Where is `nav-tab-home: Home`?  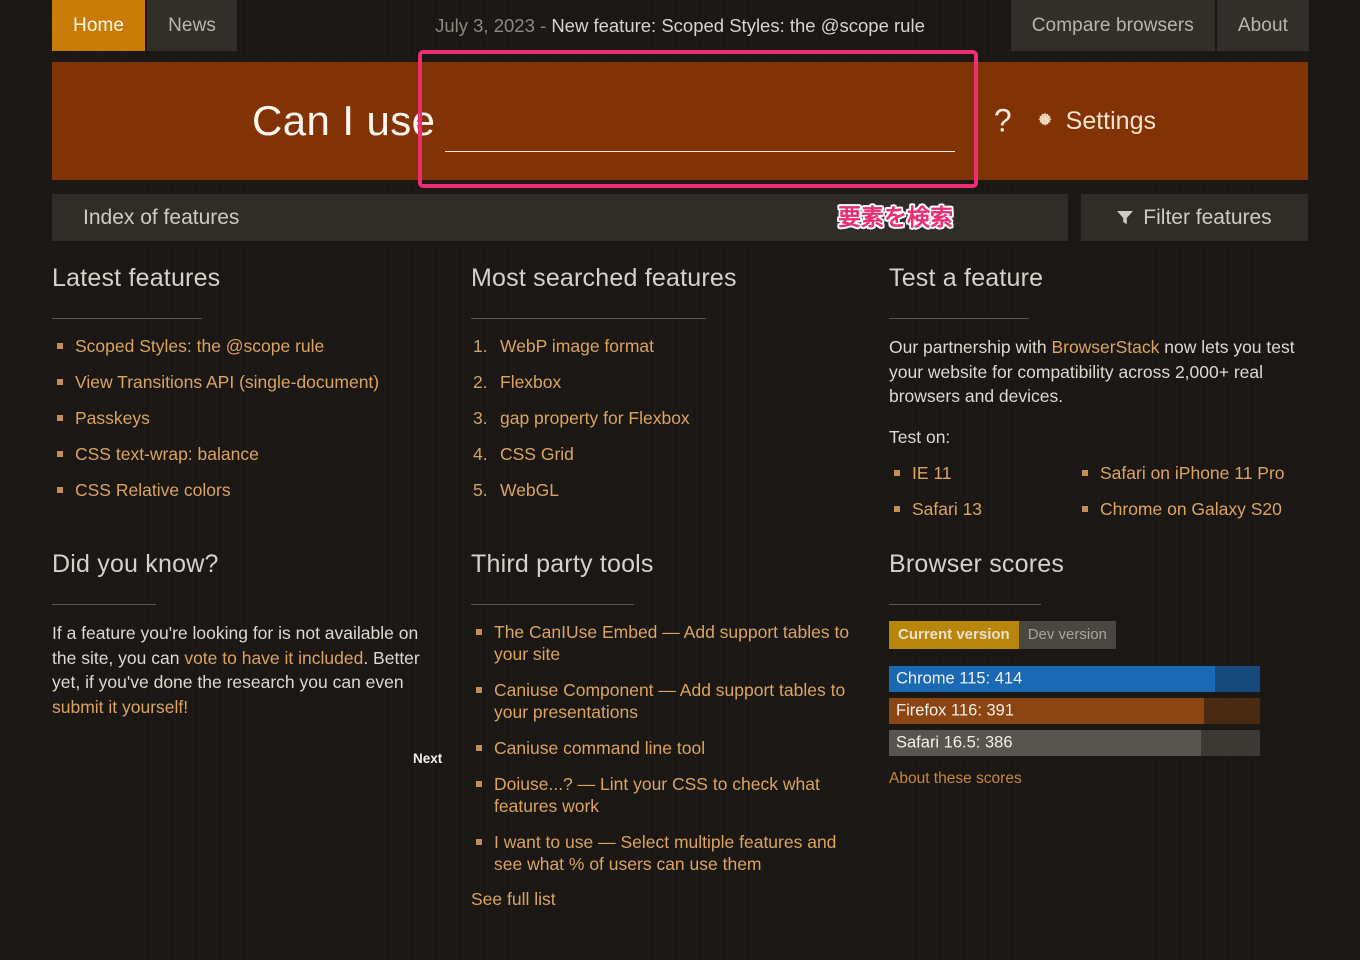
nav-tab-home: Home is located at coordinates (99, 25).